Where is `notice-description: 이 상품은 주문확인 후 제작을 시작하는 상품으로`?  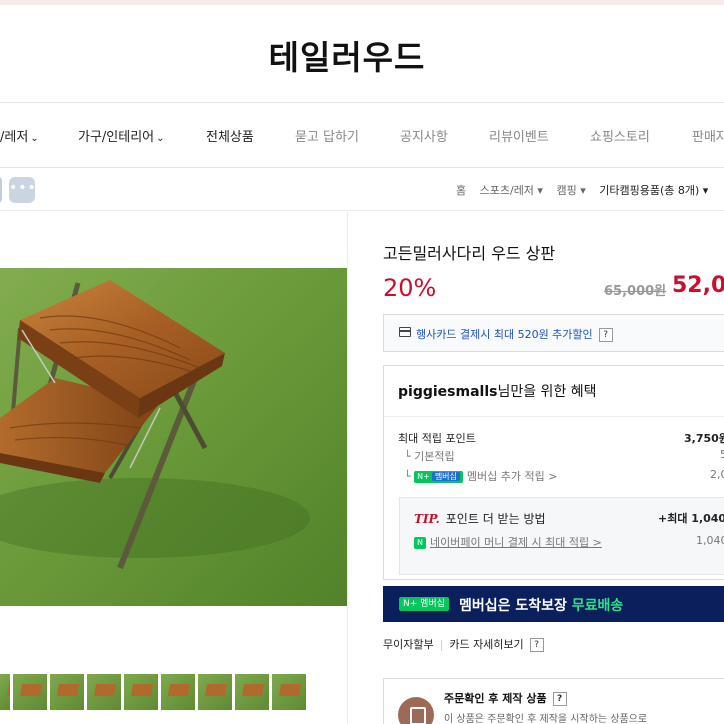
notice-description: 이 상품은 주문확인 후 제작을 시작하는 상품으로 is located at coordinates (546, 719).